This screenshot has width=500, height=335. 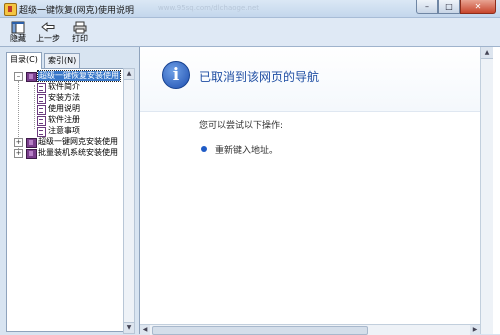 What do you see at coordinates (48, 27) in the screenshot?
I see `back-arrow-icon` at bounding box center [48, 27].